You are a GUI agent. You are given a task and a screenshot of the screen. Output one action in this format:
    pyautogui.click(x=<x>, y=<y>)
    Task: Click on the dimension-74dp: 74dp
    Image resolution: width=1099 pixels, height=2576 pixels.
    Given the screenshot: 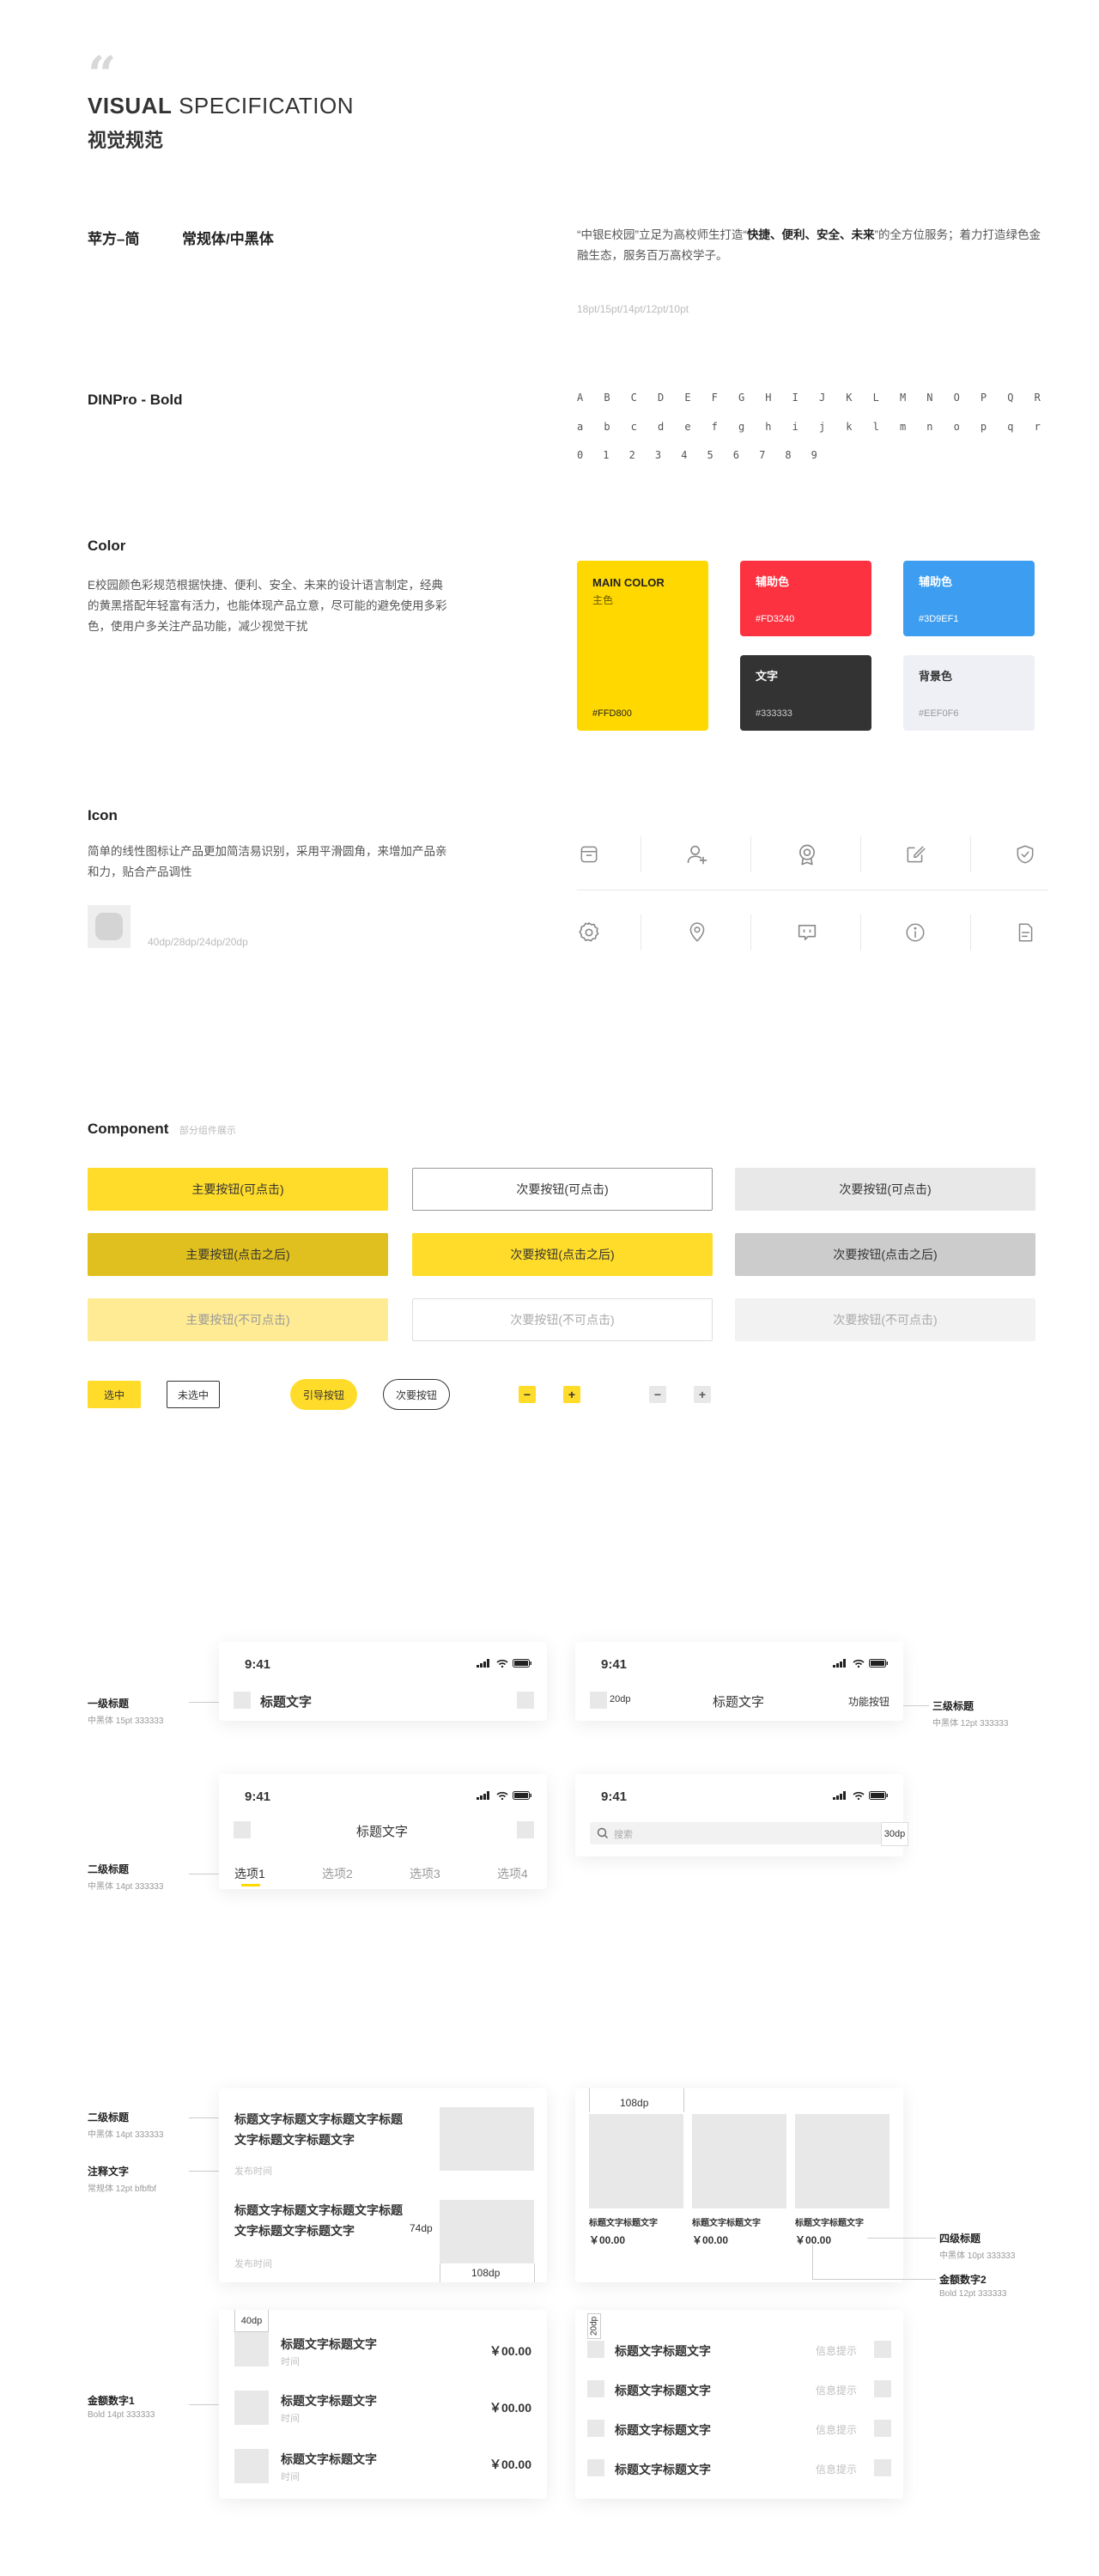 What is the action you would take?
    pyautogui.click(x=421, y=2228)
    